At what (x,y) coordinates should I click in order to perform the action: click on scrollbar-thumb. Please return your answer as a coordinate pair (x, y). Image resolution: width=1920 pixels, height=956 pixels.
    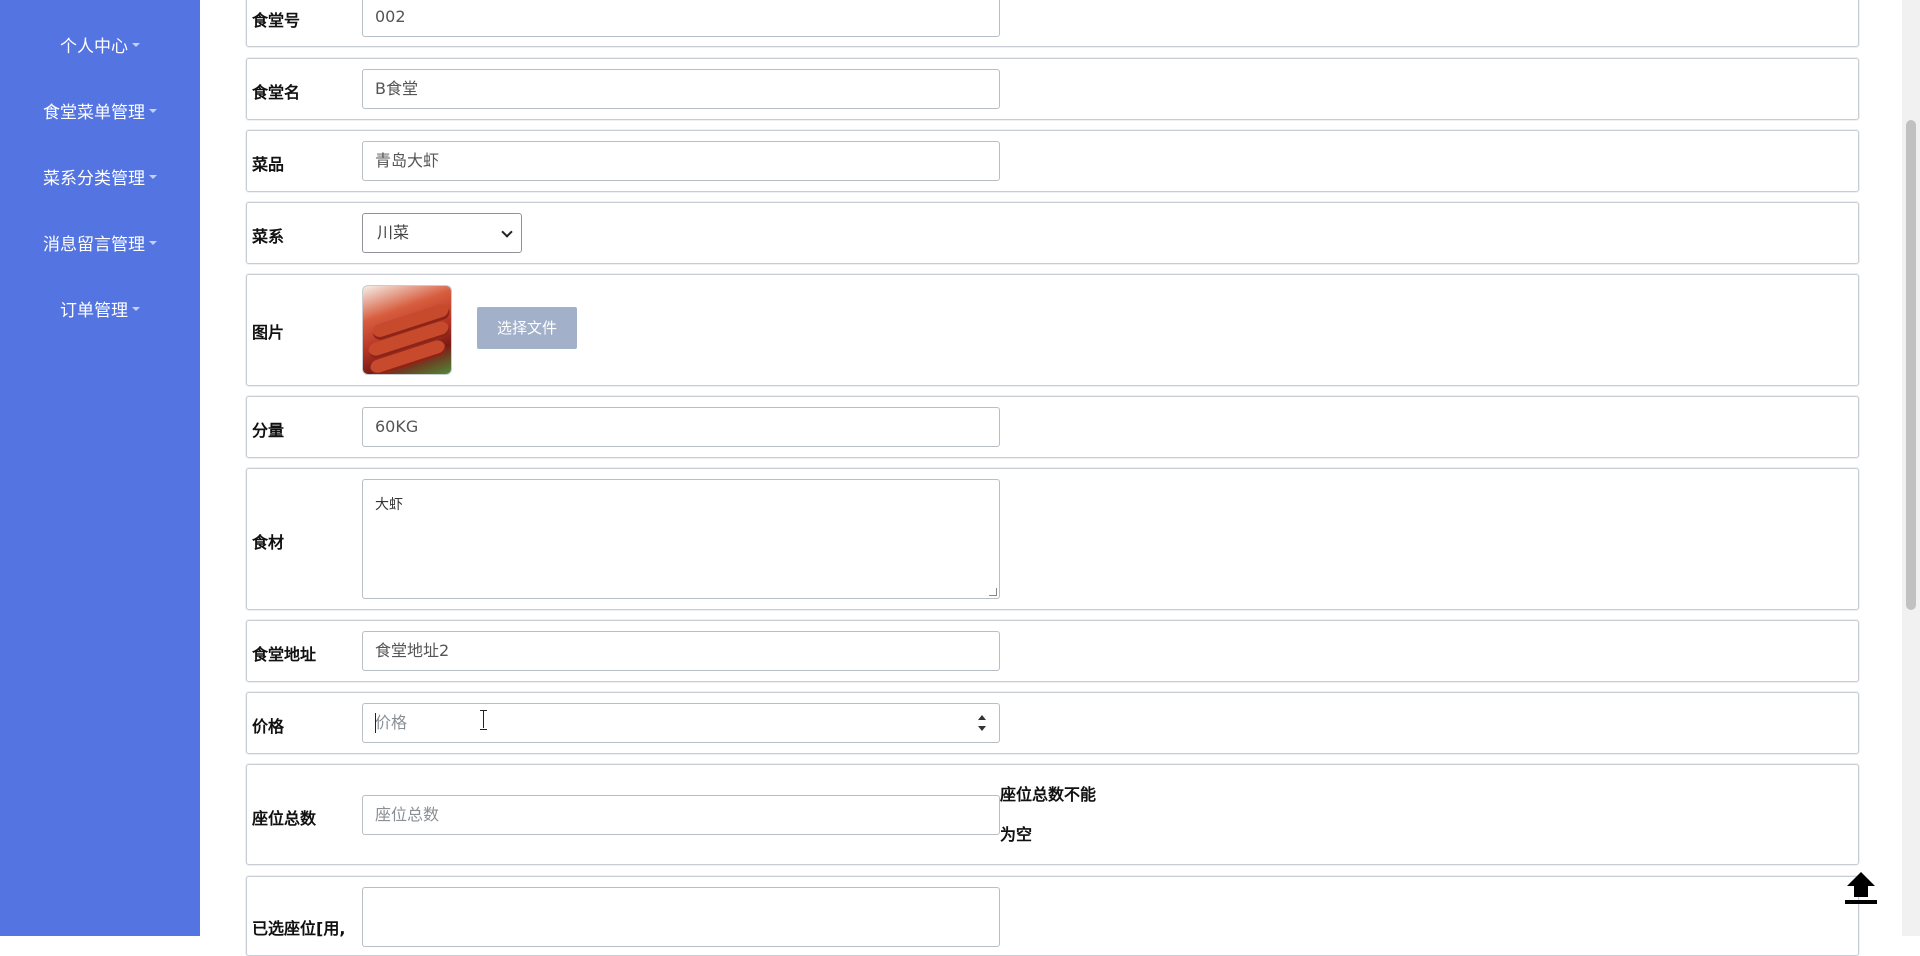
    Looking at the image, I should click on (1911, 365).